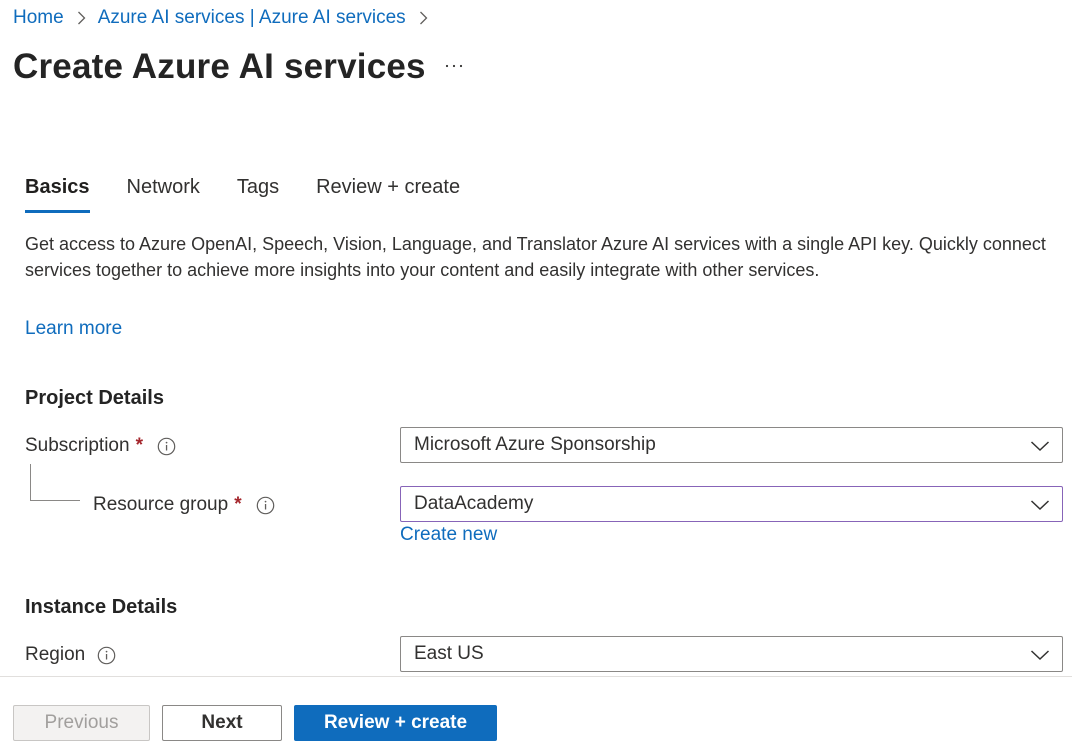  Describe the element at coordinates (536, 715) in the screenshot. I see `wizard-footer: Previous Next Review + create` at that location.